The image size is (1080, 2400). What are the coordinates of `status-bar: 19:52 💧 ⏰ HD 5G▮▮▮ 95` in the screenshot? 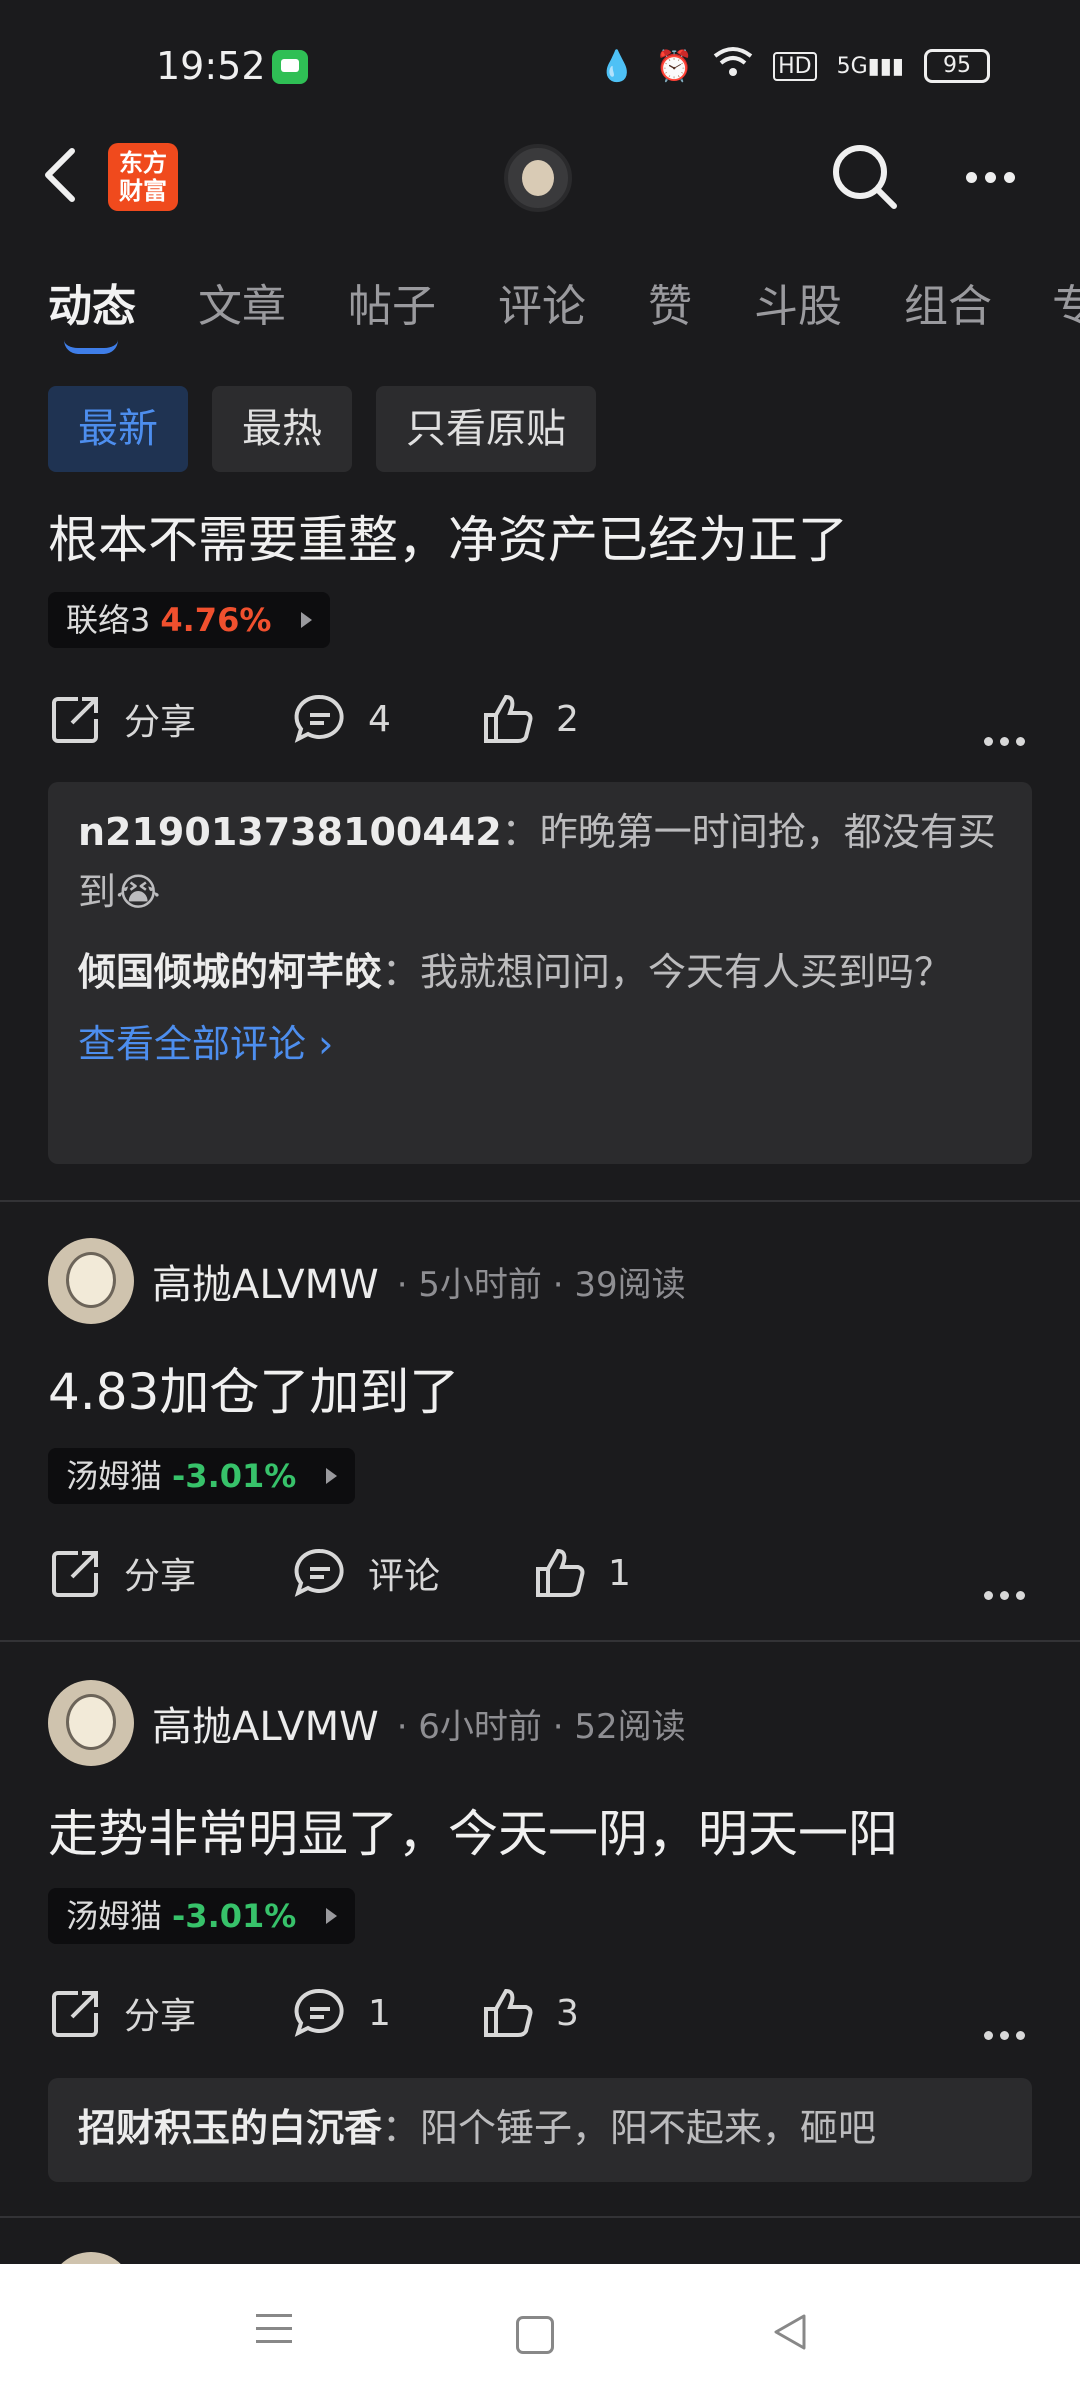 It's located at (540, 65).